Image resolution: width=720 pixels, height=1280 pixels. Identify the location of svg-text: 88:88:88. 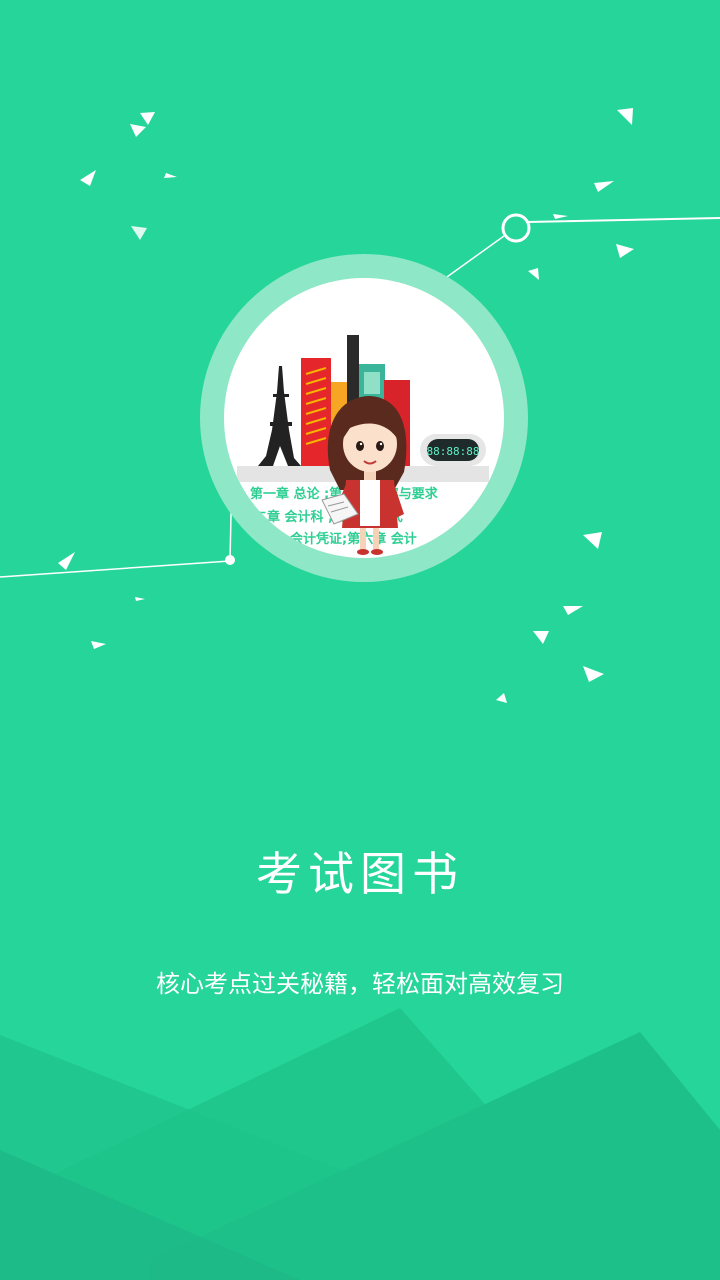
(453, 451).